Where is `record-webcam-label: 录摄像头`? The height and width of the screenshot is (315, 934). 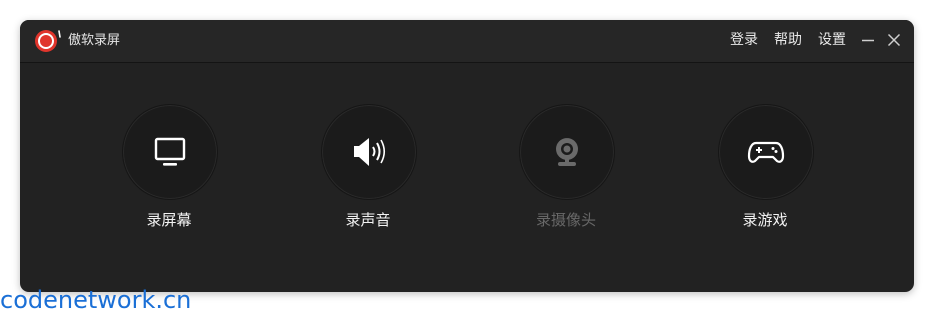 record-webcam-label: 录摄像头 is located at coordinates (565, 220).